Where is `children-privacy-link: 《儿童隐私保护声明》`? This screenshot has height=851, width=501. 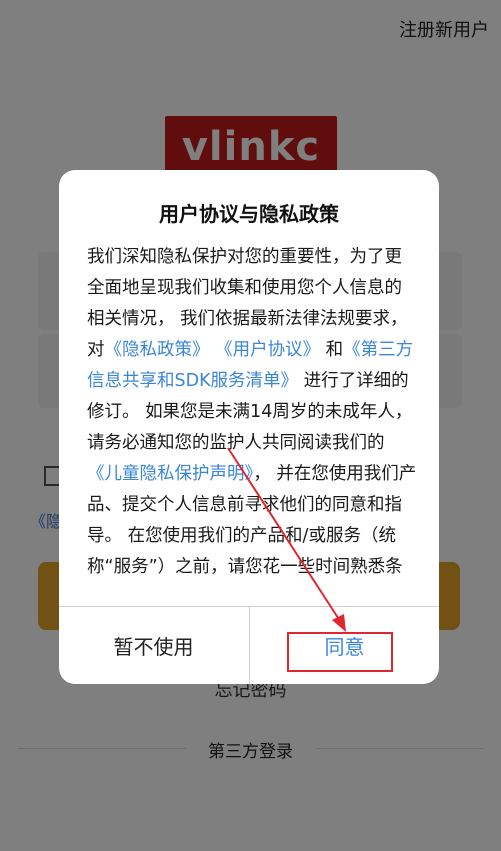 children-privacy-link: 《儿童隐私保护声明》 is located at coordinates (170, 474).